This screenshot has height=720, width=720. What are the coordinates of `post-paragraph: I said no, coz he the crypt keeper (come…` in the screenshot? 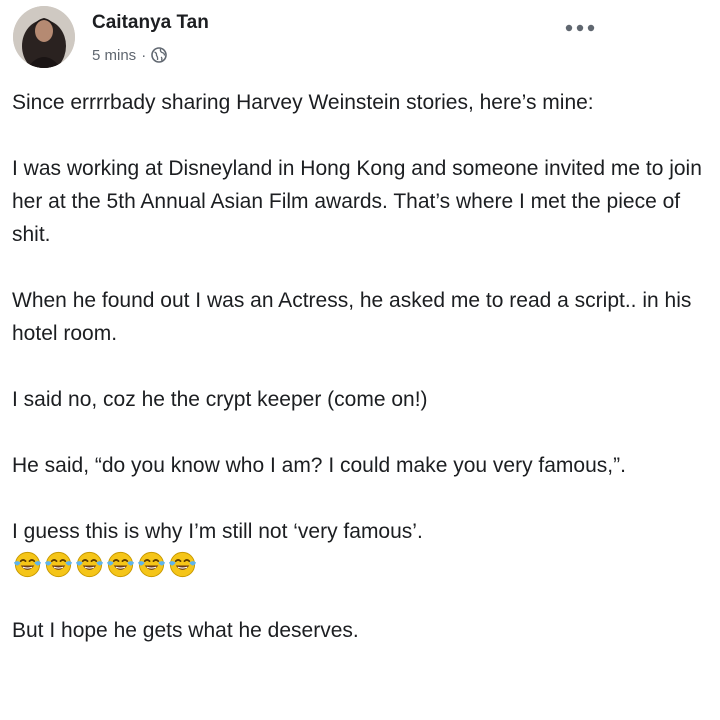 It's located at (220, 399).